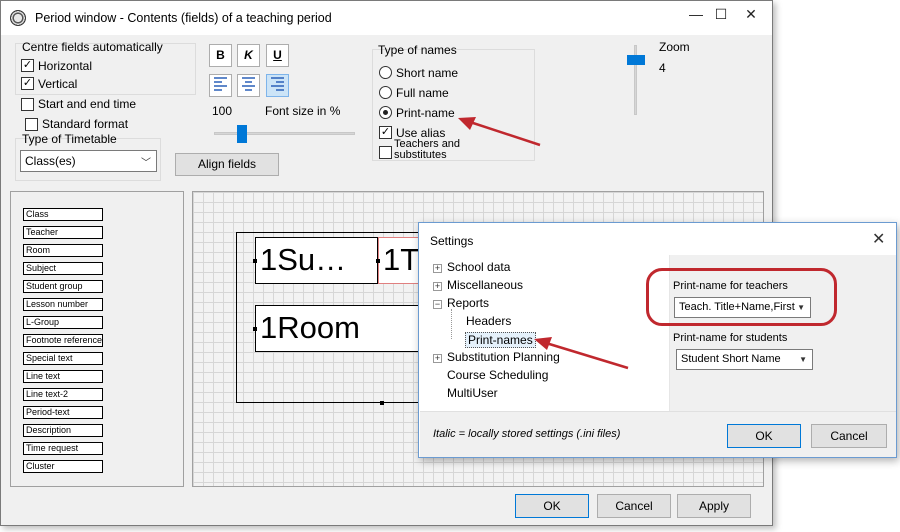  Describe the element at coordinates (581, 353) in the screenshot. I see `annotation-arrow-print-names` at that location.